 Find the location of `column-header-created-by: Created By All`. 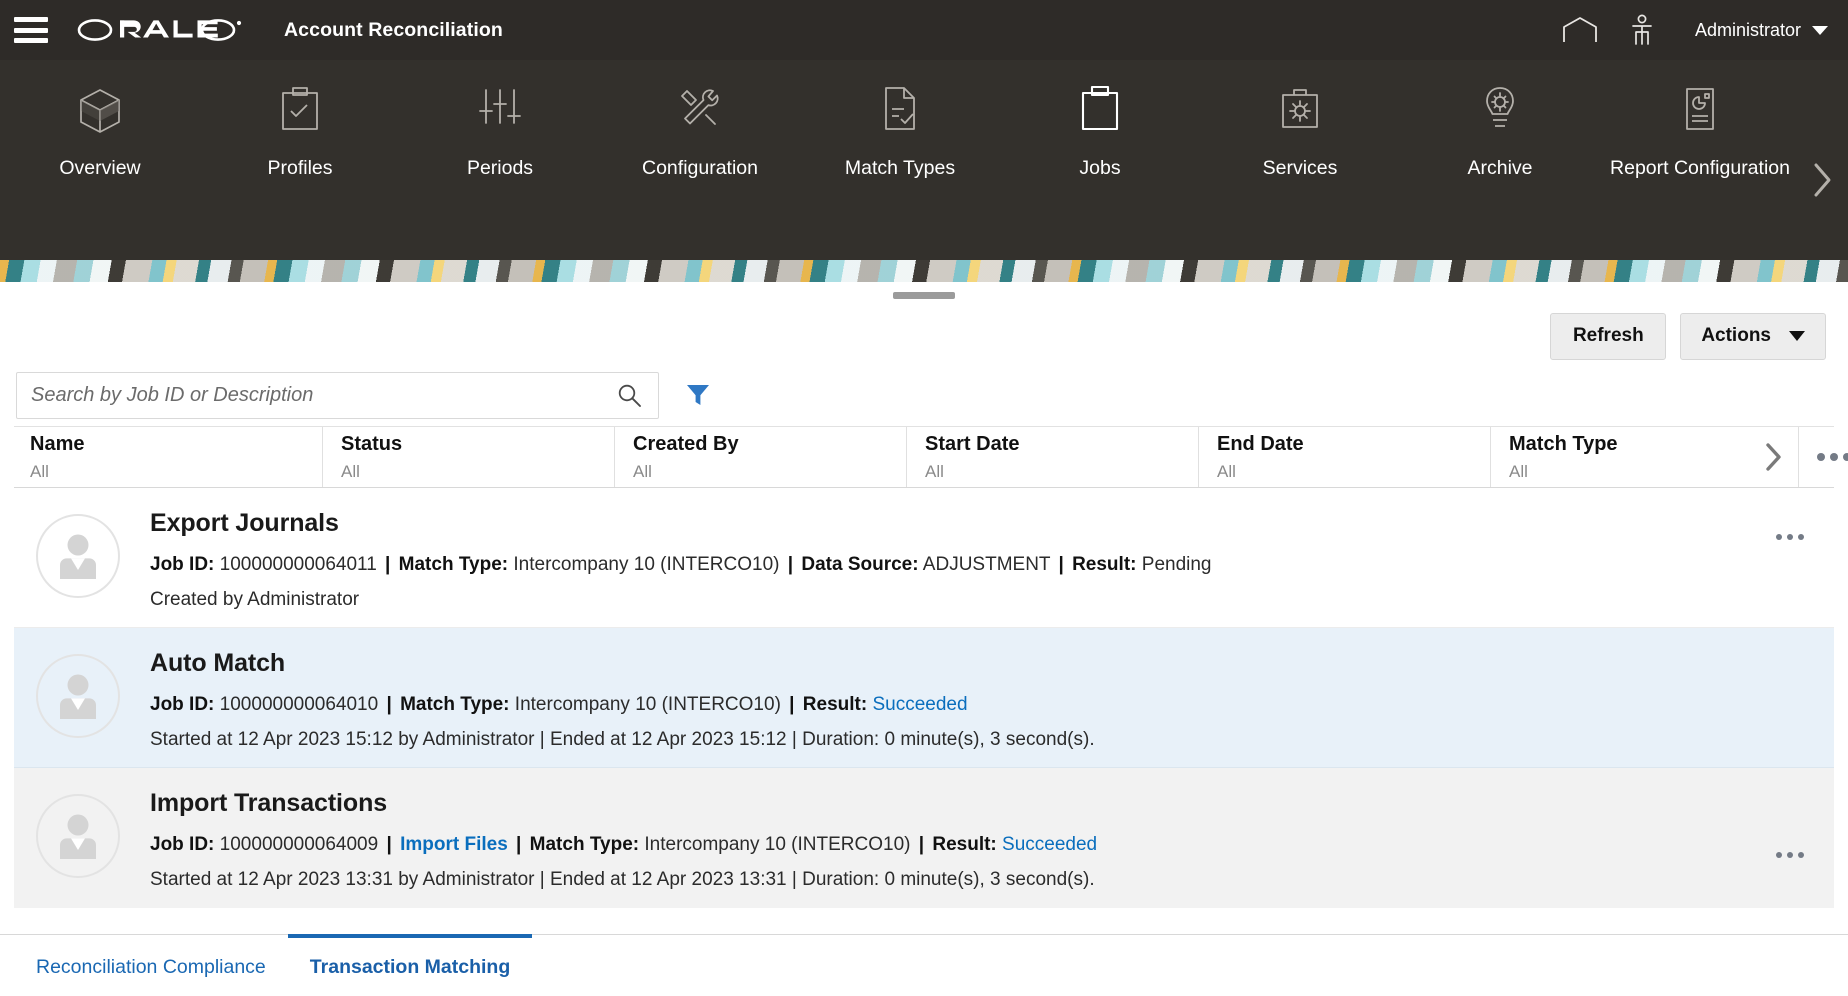

column-header-created-by: Created By All is located at coordinates (760, 457).